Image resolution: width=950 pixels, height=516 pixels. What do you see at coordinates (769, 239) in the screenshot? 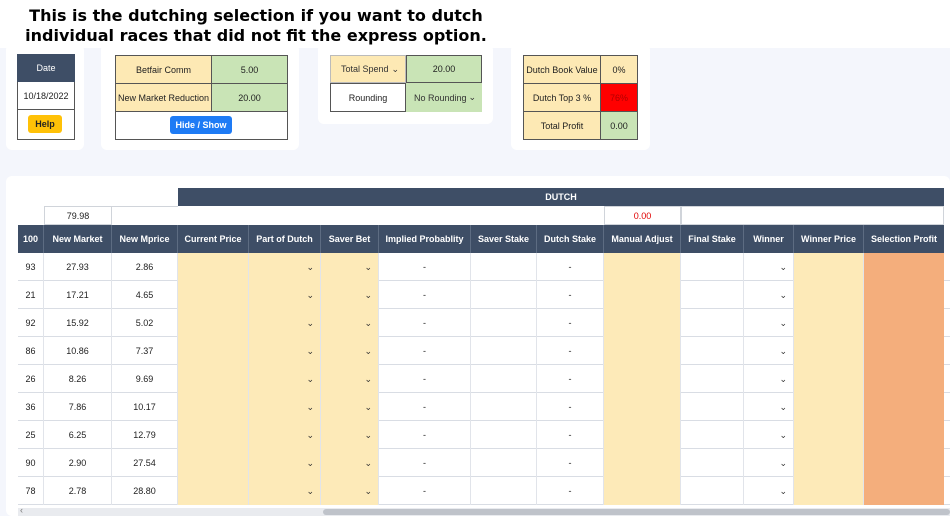
I see `col-header-winner: Winner` at bounding box center [769, 239].